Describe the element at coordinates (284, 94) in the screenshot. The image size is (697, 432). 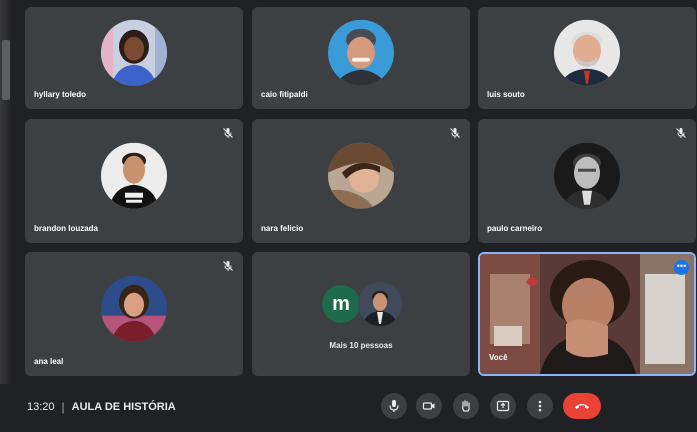
I see `participant-name: caio fitipaldi` at that location.